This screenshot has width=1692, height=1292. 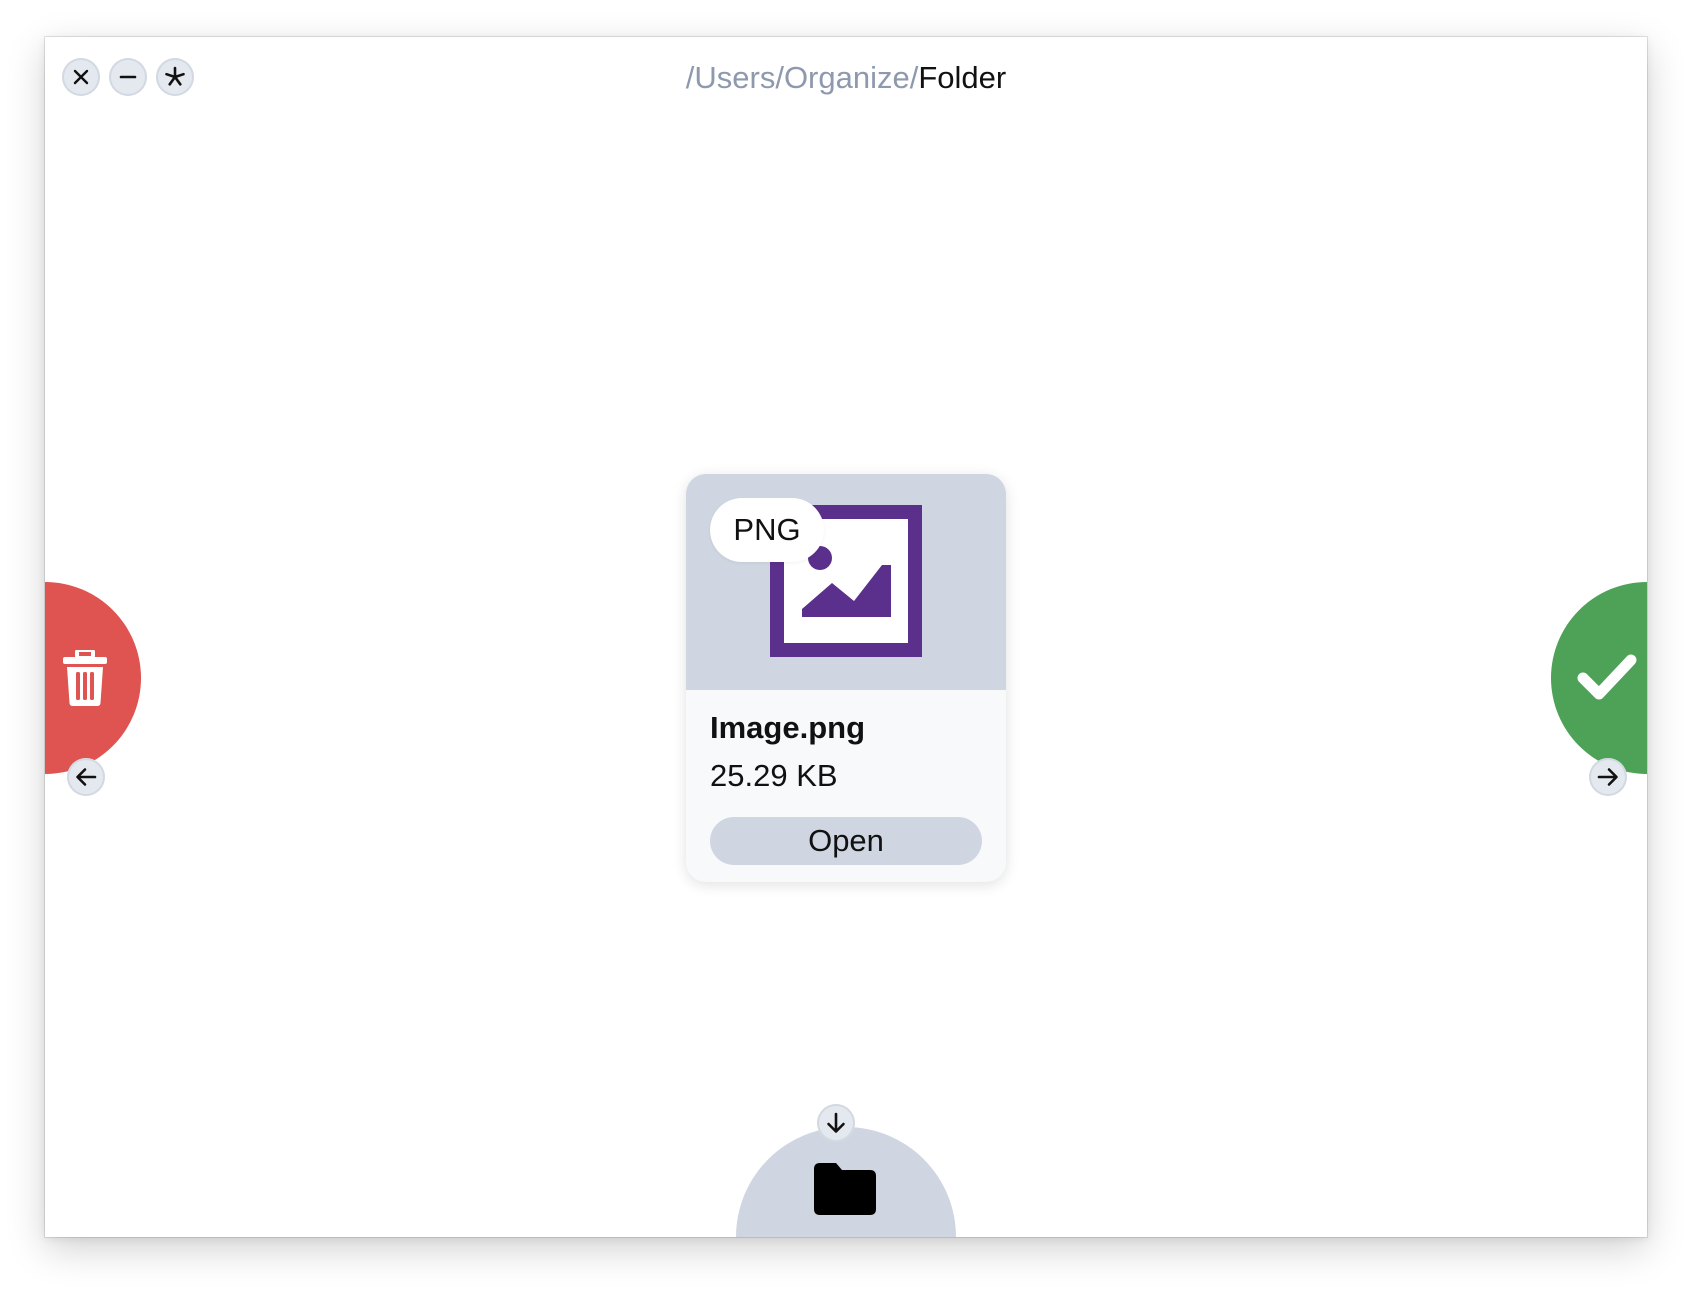 I want to click on arrow-right-icon, so click(x=1607, y=777).